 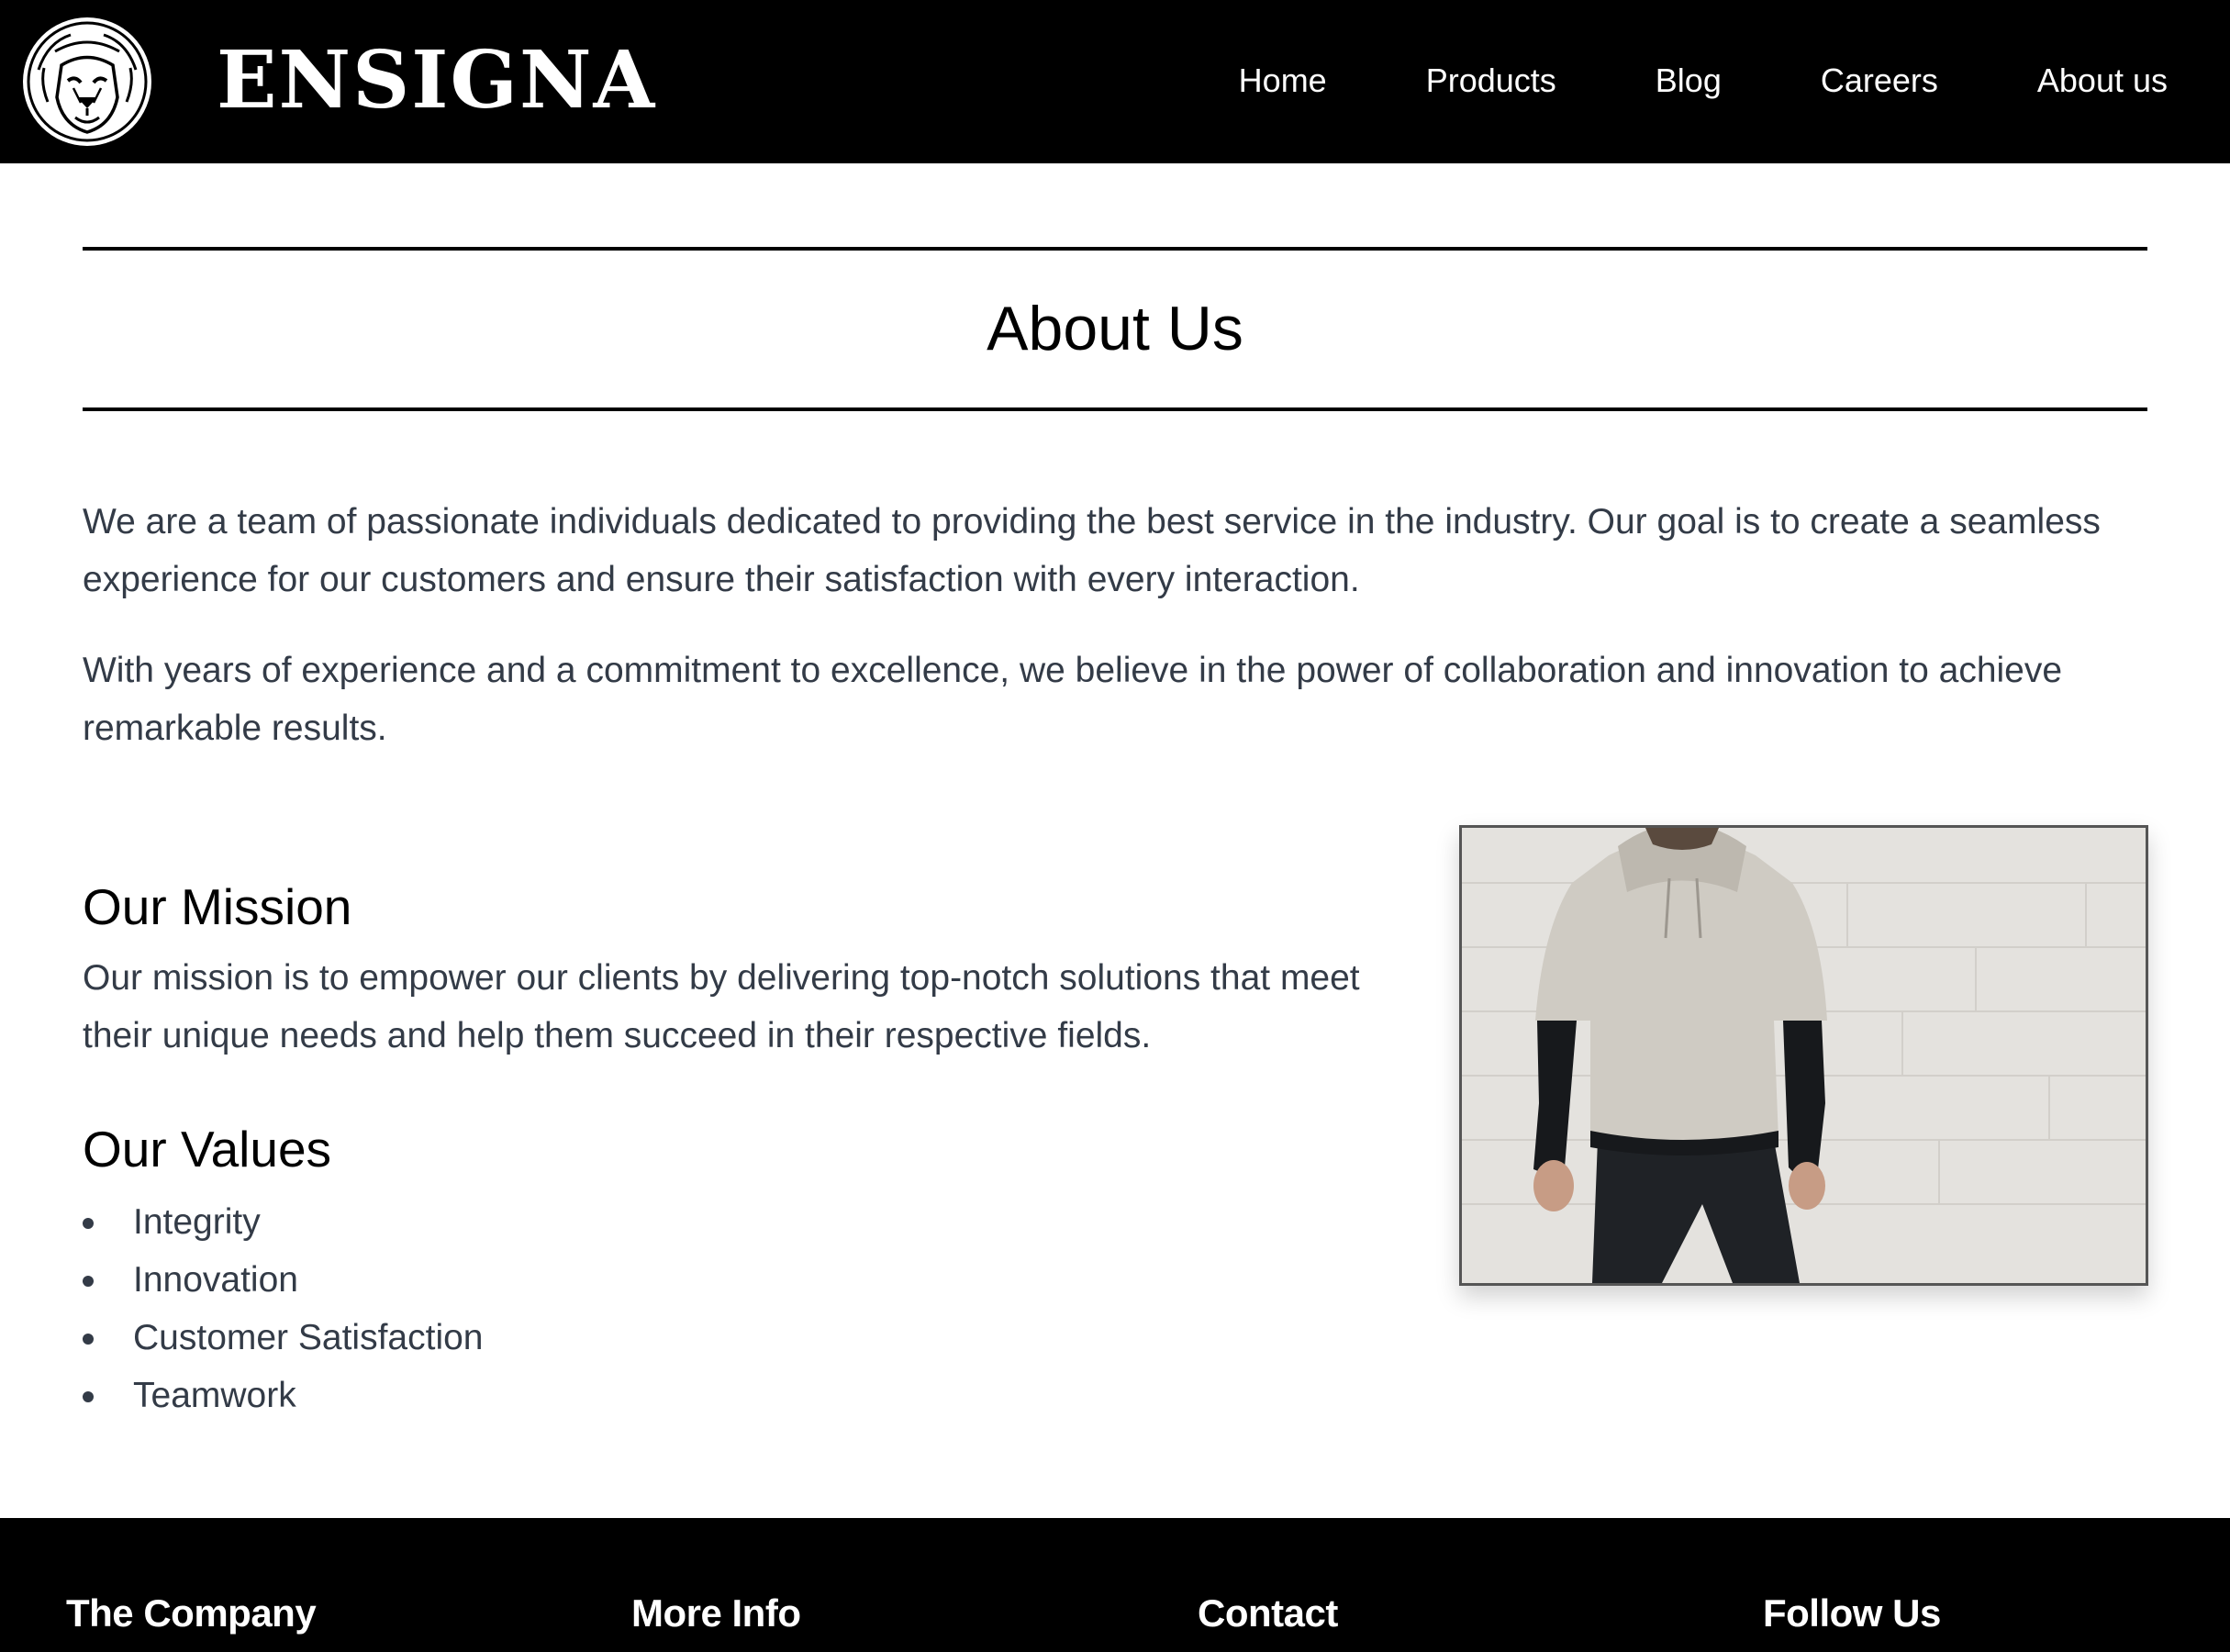 What do you see at coordinates (1852, 1613) in the screenshot?
I see `footer-heading-follow-us: Follow Us` at bounding box center [1852, 1613].